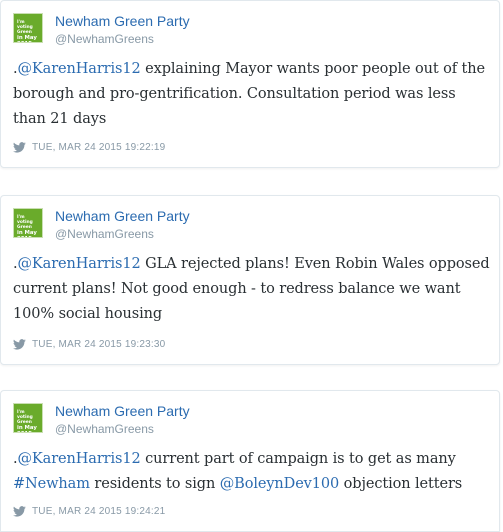 The width and height of the screenshot is (503, 532). I want to click on timestamp-link: TUE, MAR 24 2015 19:22:19, so click(98, 147).